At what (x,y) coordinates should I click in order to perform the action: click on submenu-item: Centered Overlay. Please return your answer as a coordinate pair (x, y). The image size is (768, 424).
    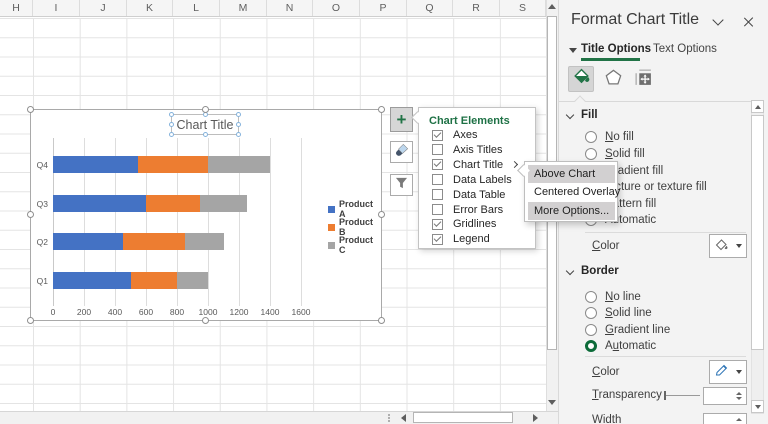
    Looking at the image, I should click on (574, 192).